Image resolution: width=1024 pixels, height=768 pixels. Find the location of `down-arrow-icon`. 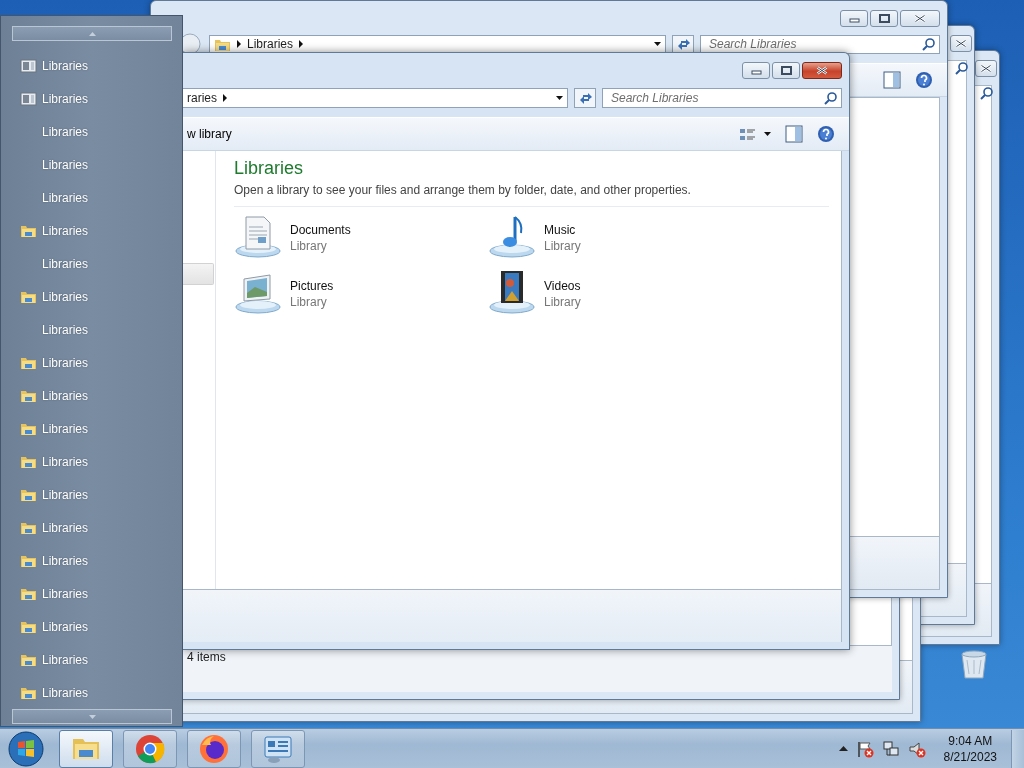

down-arrow-icon is located at coordinates (92, 716).